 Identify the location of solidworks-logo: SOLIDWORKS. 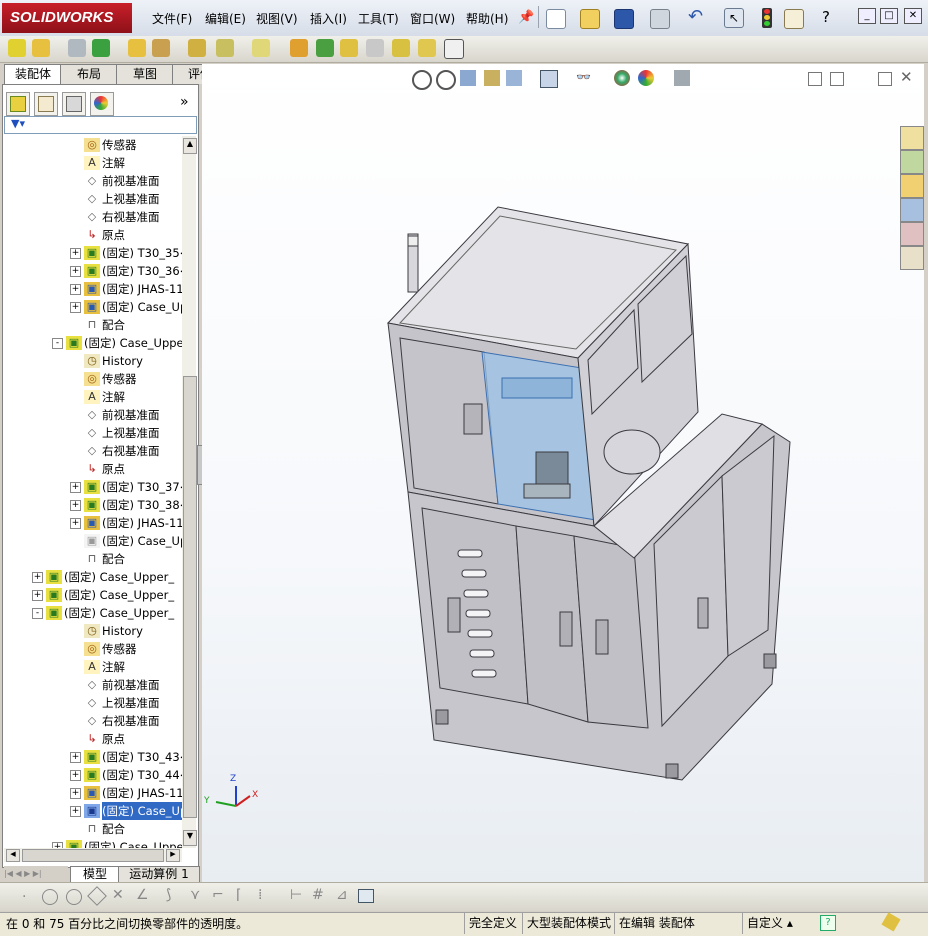
(67, 18).